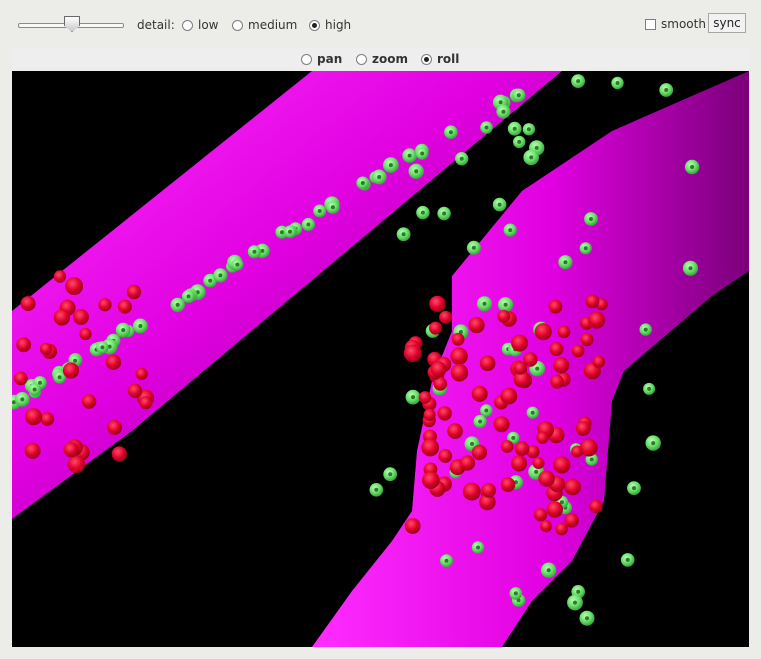 The height and width of the screenshot is (659, 761). I want to click on mode-option-zoom: zoom, so click(382, 59).